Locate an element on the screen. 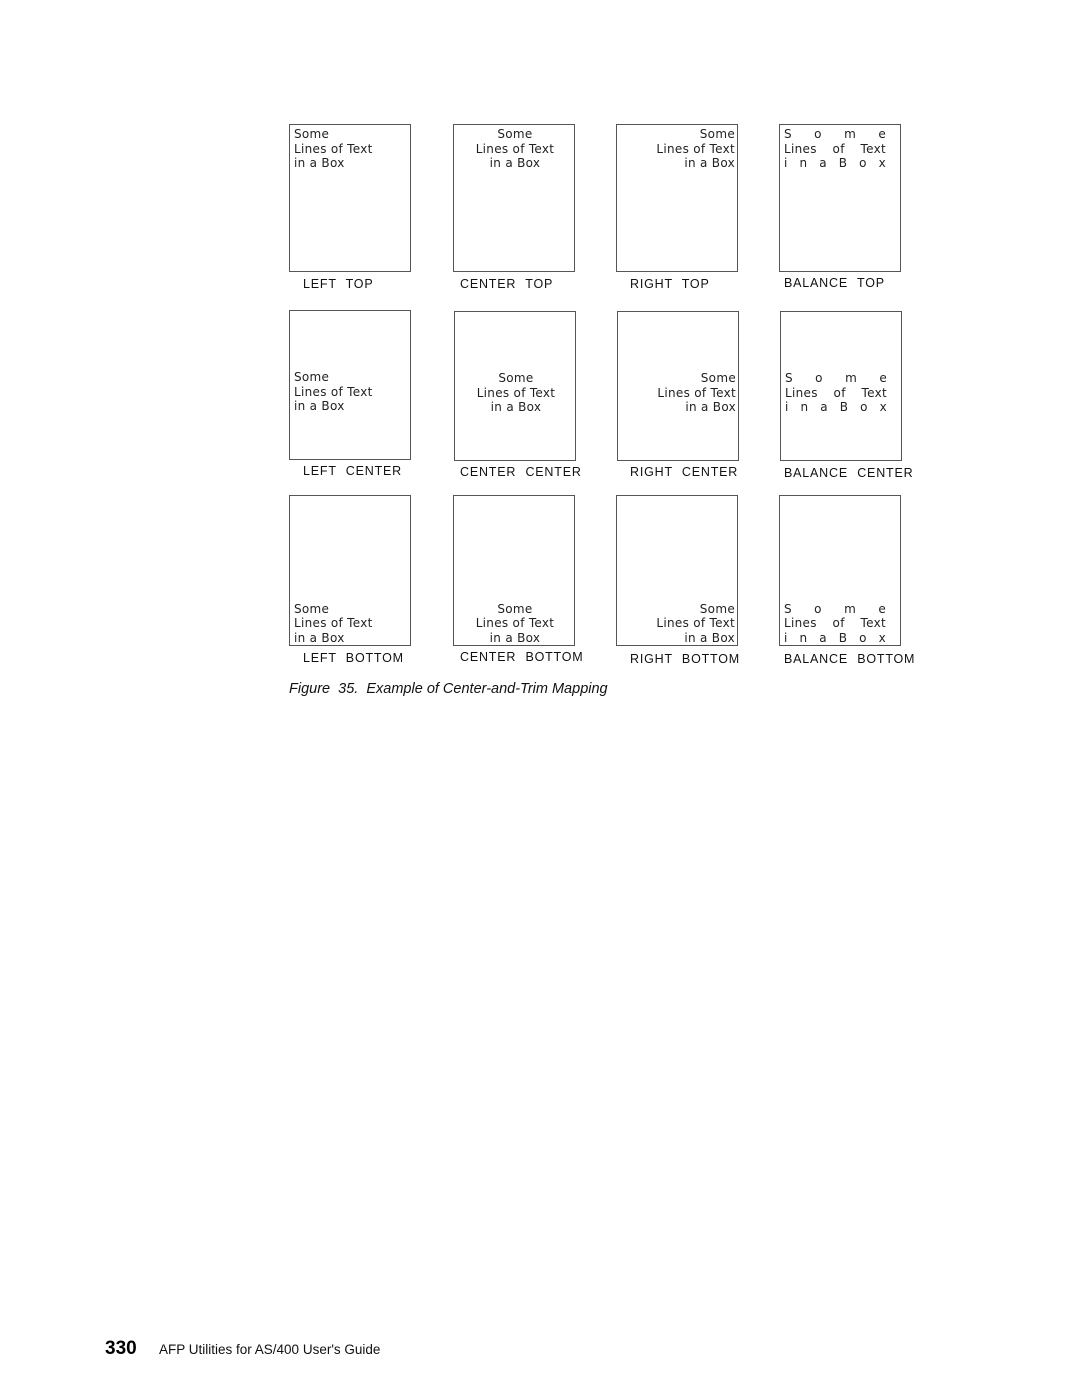 This screenshot has width=1080, height=1397. box-left-center: Some Lines of Text in a Box is located at coordinates (350, 385).